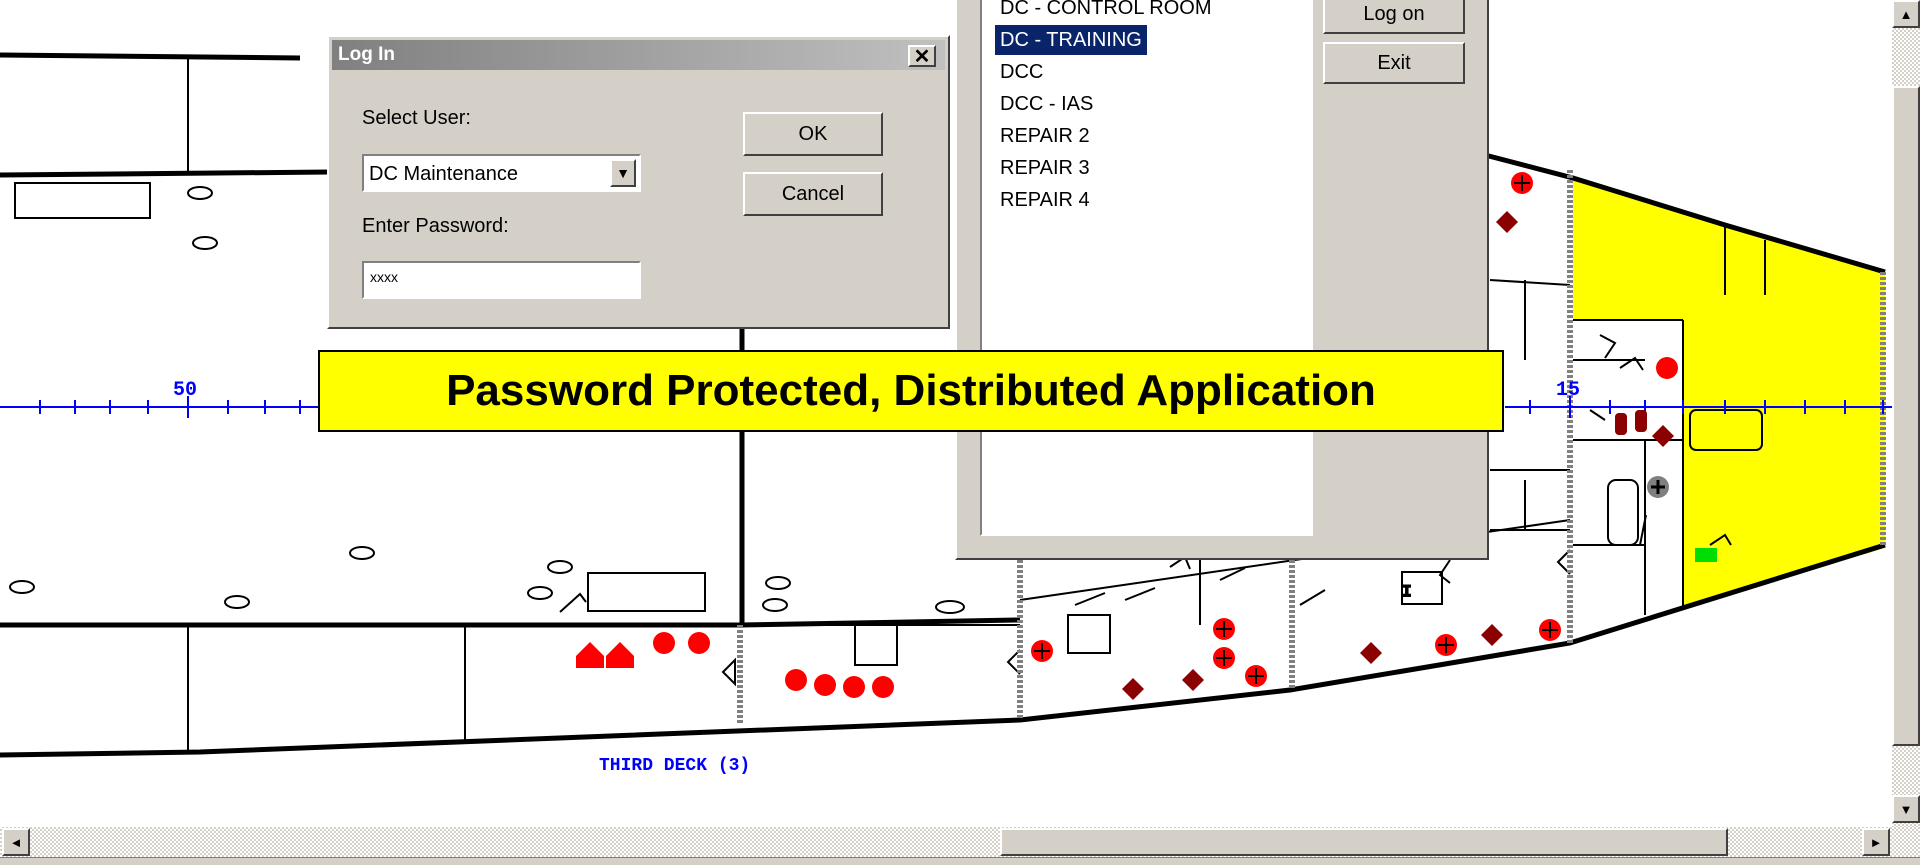 This screenshot has height=865, width=1920. What do you see at coordinates (1045, 168) in the screenshot?
I see `station-list-item: REPAIR 3` at bounding box center [1045, 168].